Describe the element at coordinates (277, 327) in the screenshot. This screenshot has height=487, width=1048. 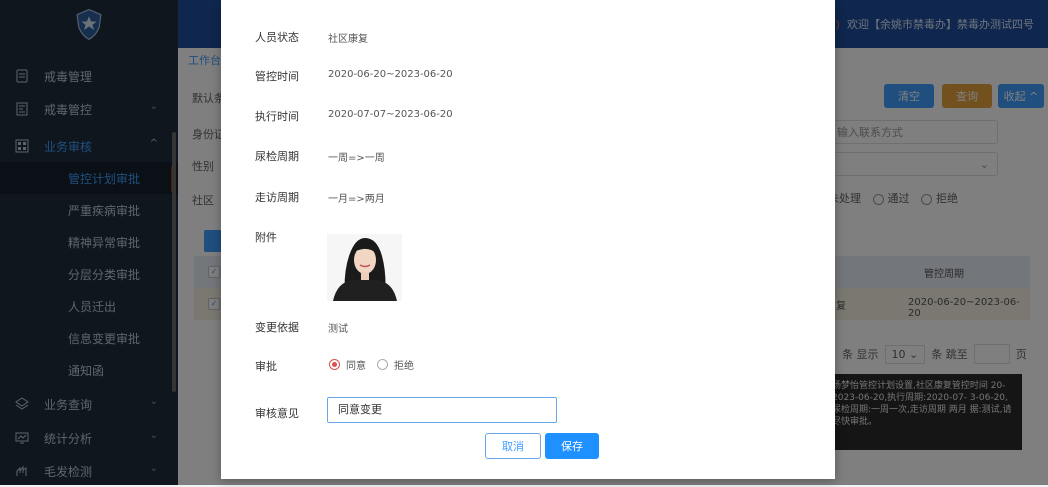
I see `change-basis-label: 变更依据` at that location.